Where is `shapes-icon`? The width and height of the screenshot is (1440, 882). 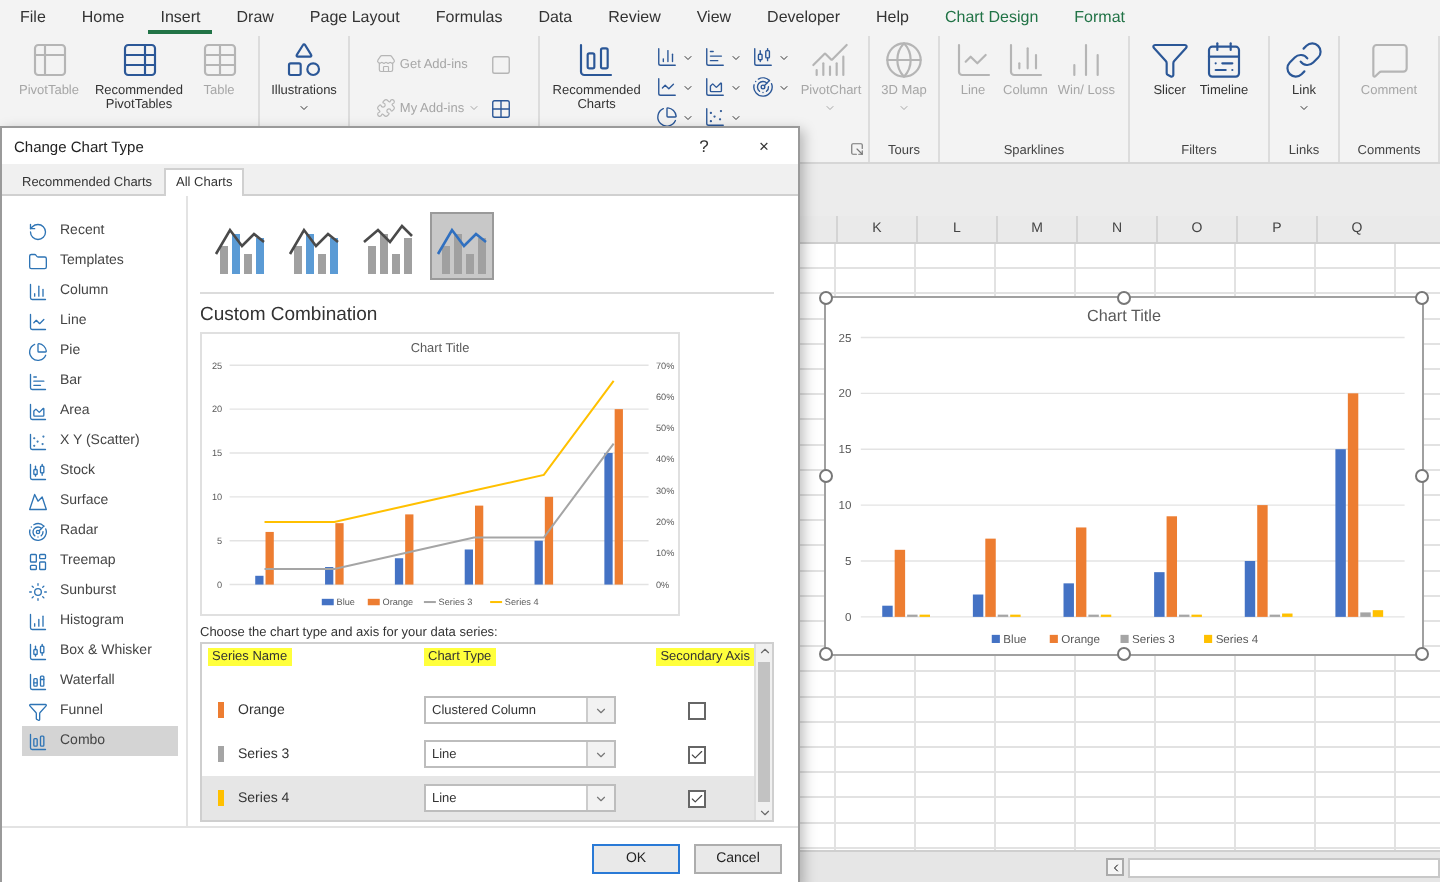 shapes-icon is located at coordinates (304, 59).